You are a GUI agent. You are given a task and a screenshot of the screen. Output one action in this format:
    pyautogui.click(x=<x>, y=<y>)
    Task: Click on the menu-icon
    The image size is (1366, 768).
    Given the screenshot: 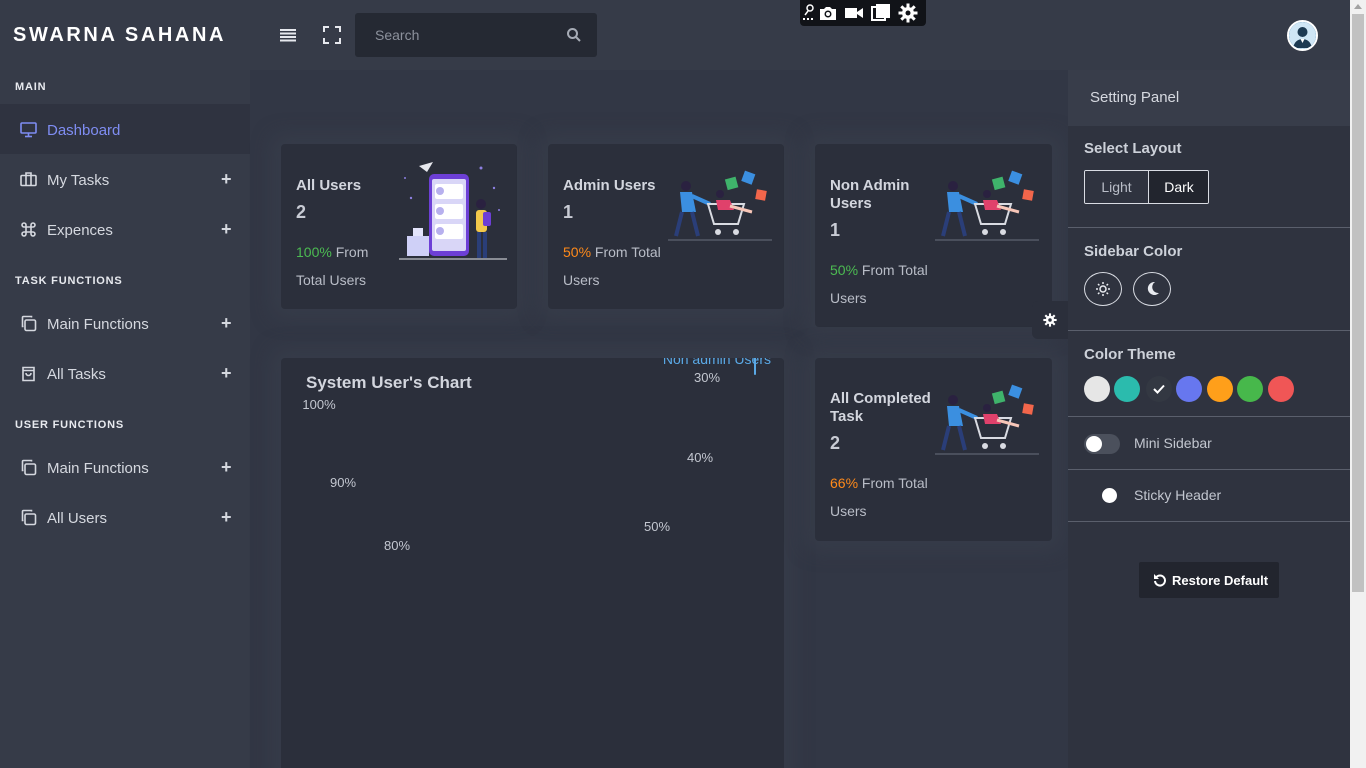 What is the action you would take?
    pyautogui.click(x=288, y=35)
    